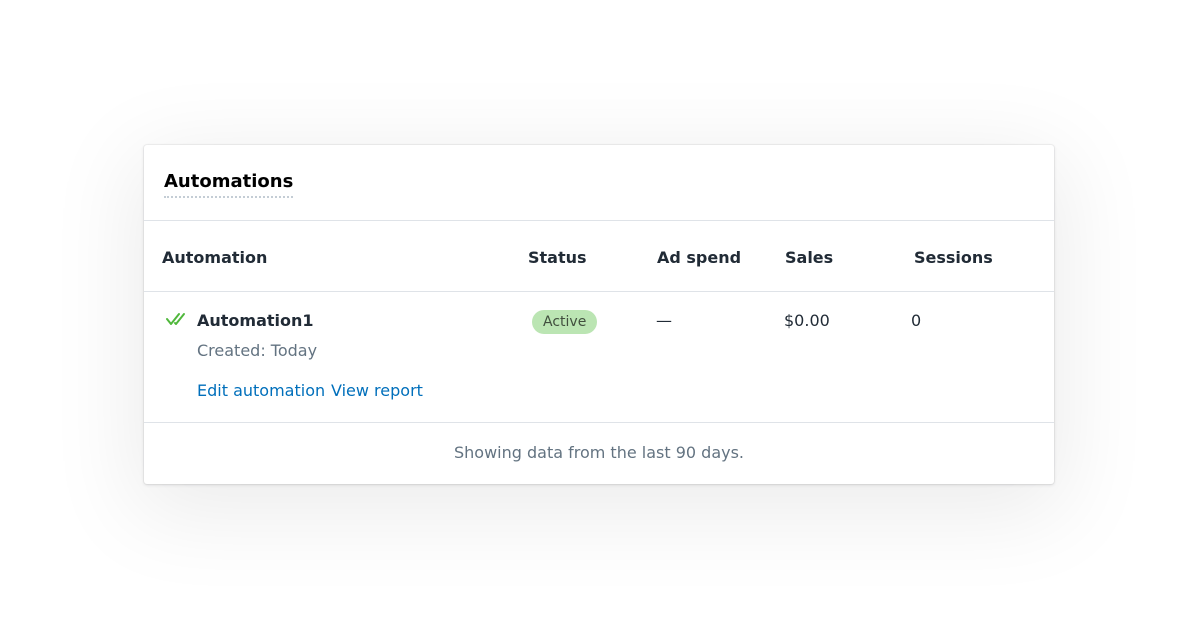 This screenshot has width=1204, height=638. Describe the element at coordinates (177, 319) in the screenshot. I see `double-check-icon` at that location.